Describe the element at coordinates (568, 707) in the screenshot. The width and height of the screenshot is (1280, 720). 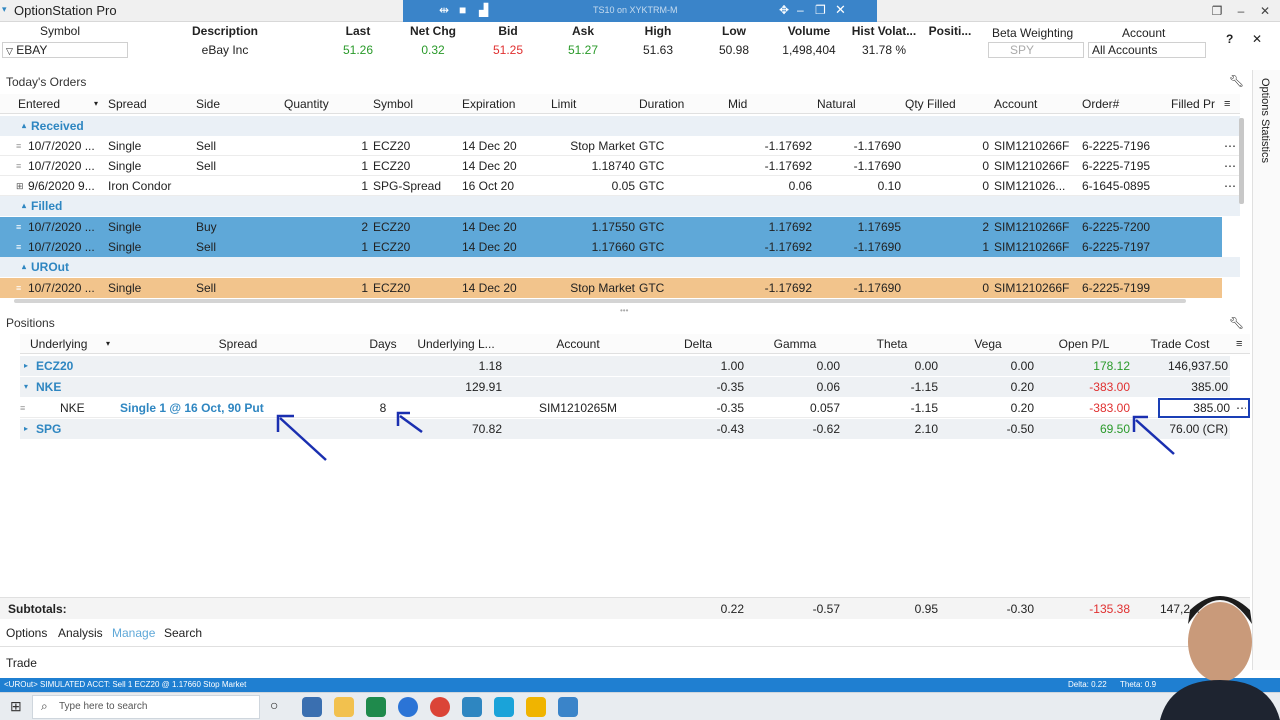
I see `optionstation-icon` at that location.